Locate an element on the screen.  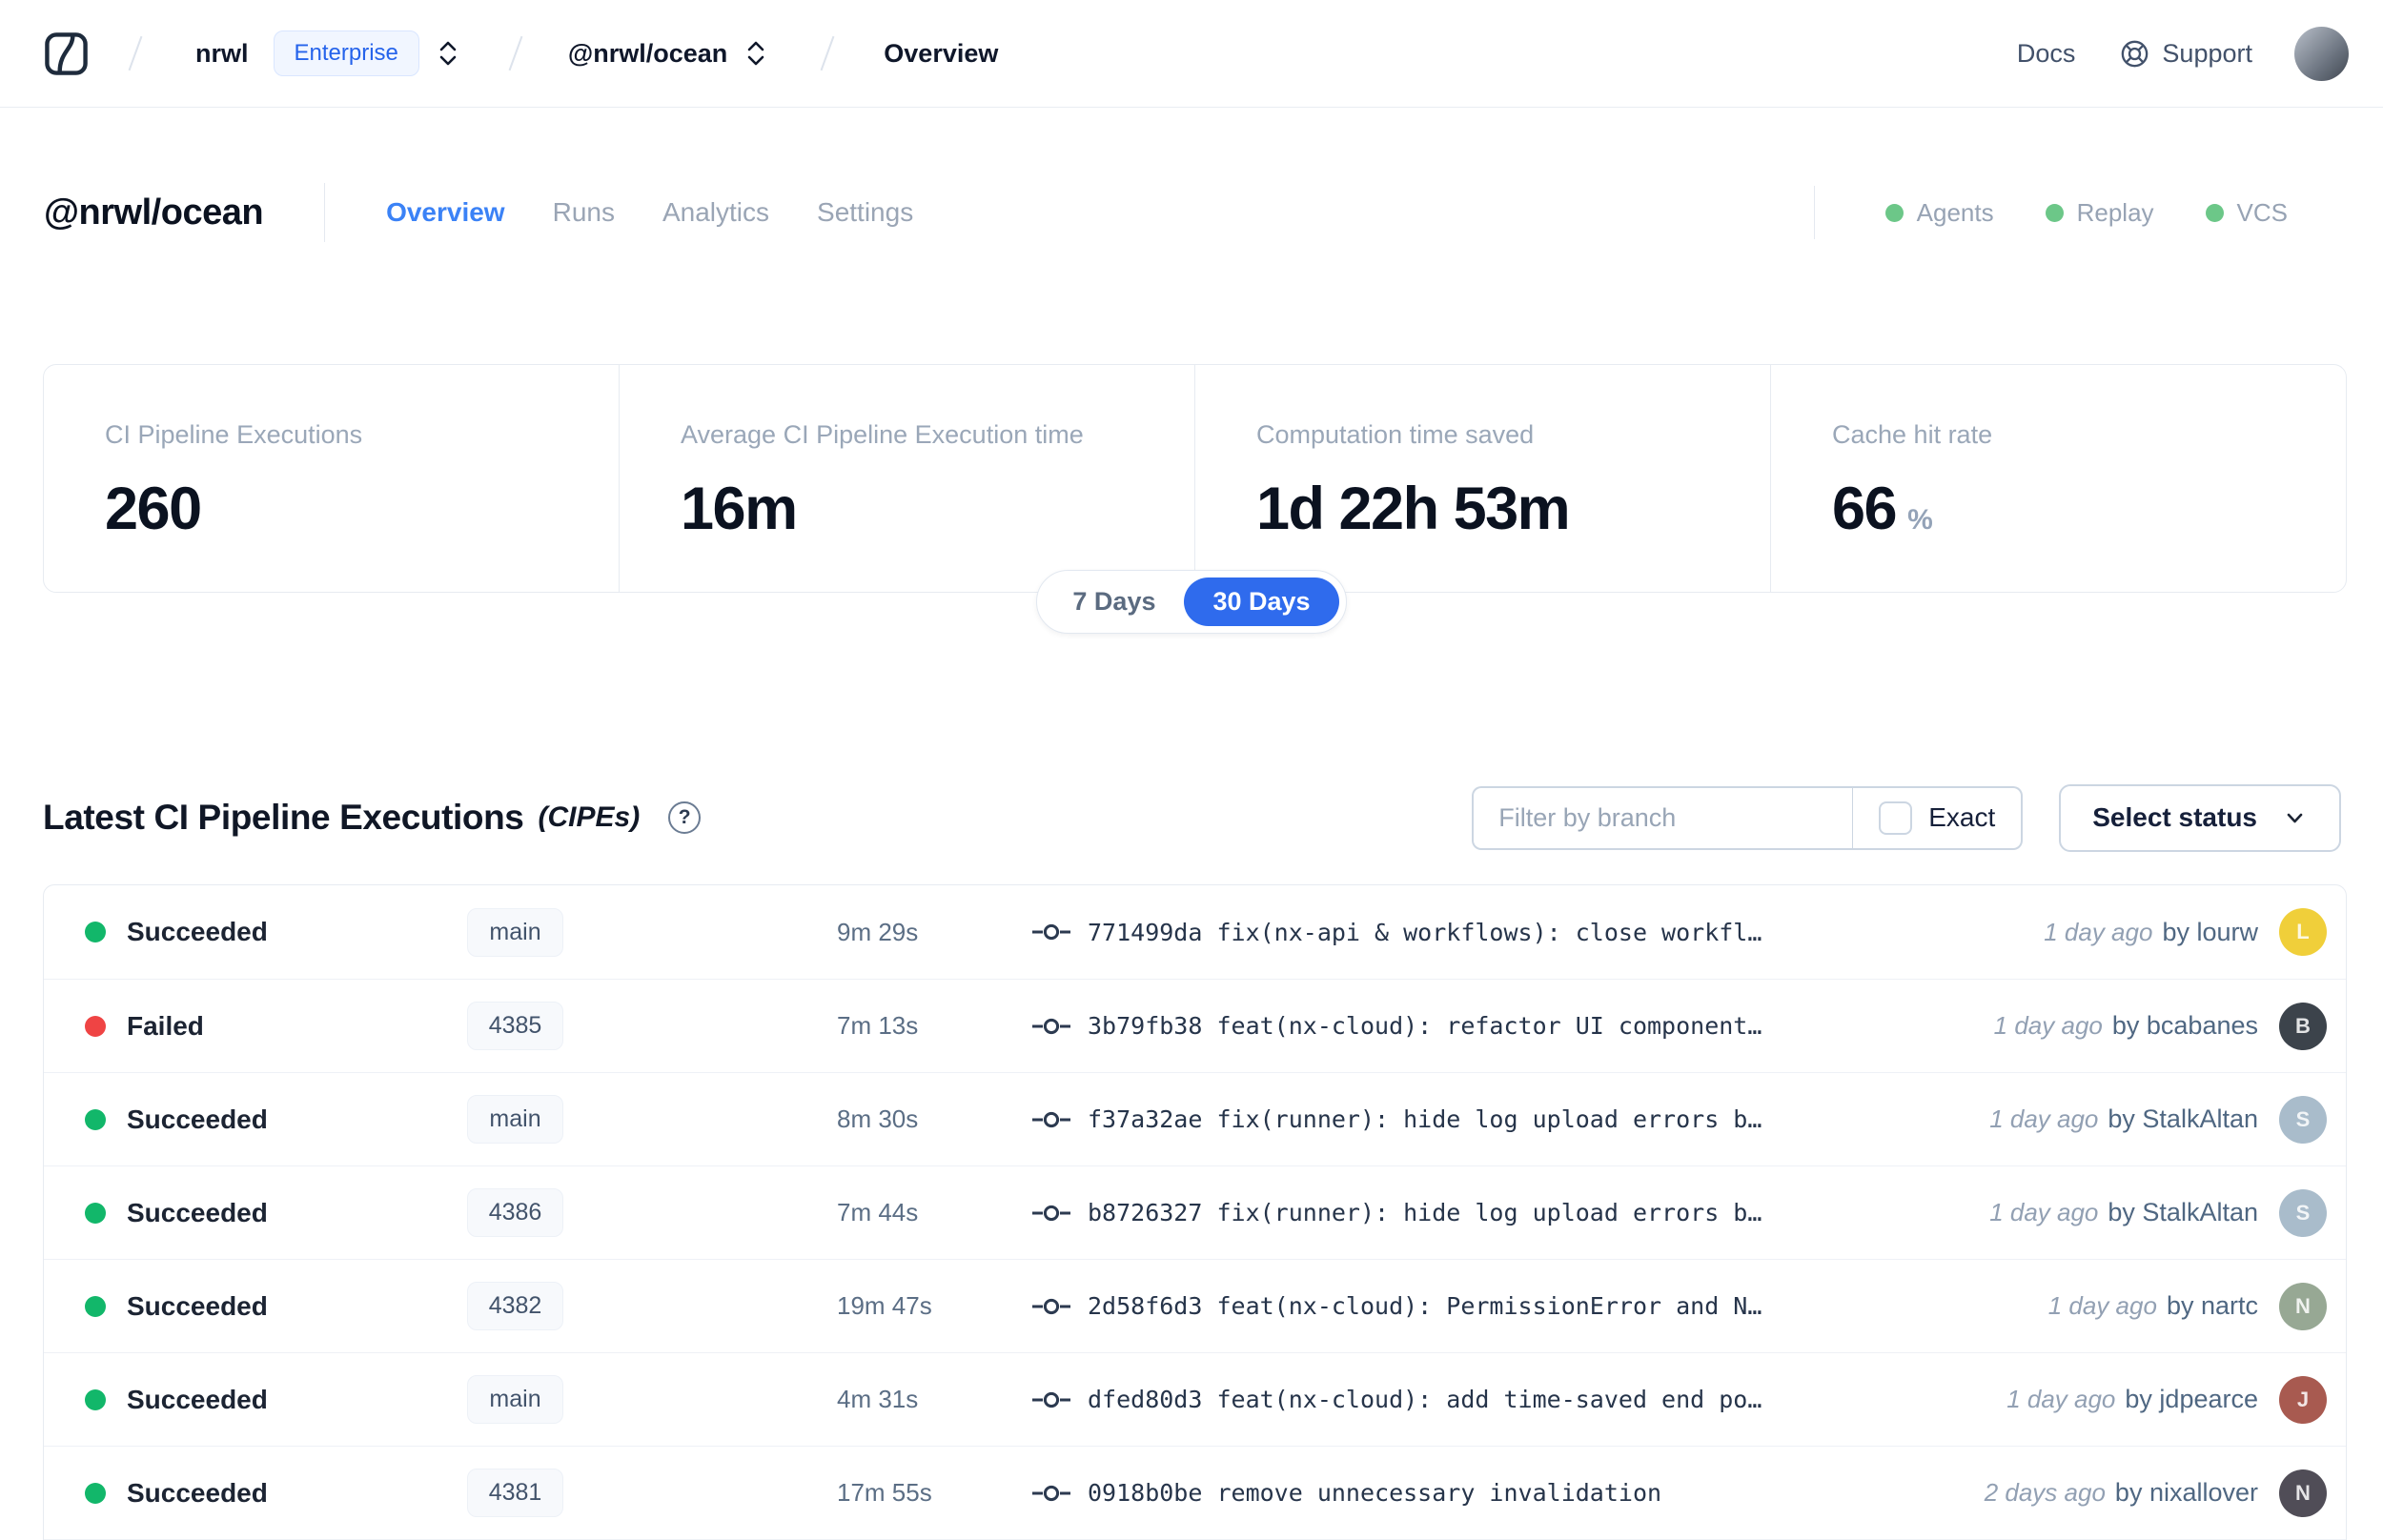
row-meta: 1 day ago by StalkAltan S is located at coordinates (2158, 1119).